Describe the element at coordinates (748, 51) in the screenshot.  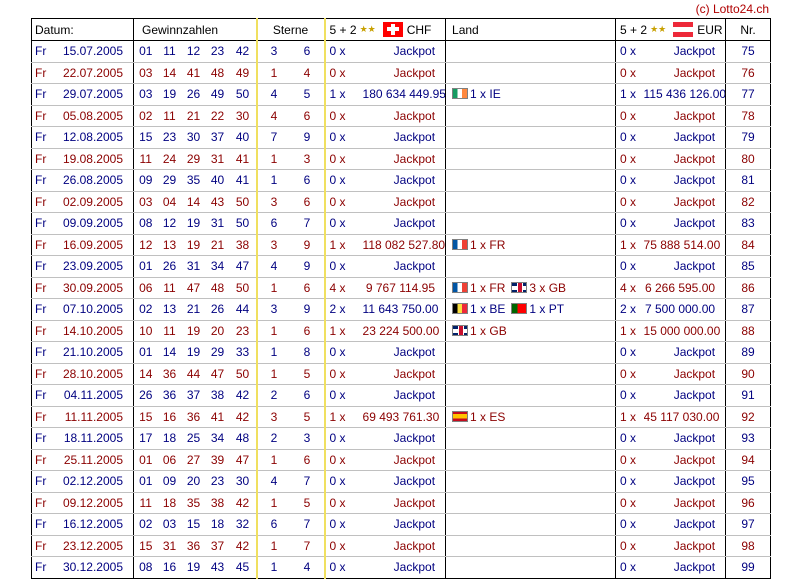
I see `draw-number: 75` at that location.